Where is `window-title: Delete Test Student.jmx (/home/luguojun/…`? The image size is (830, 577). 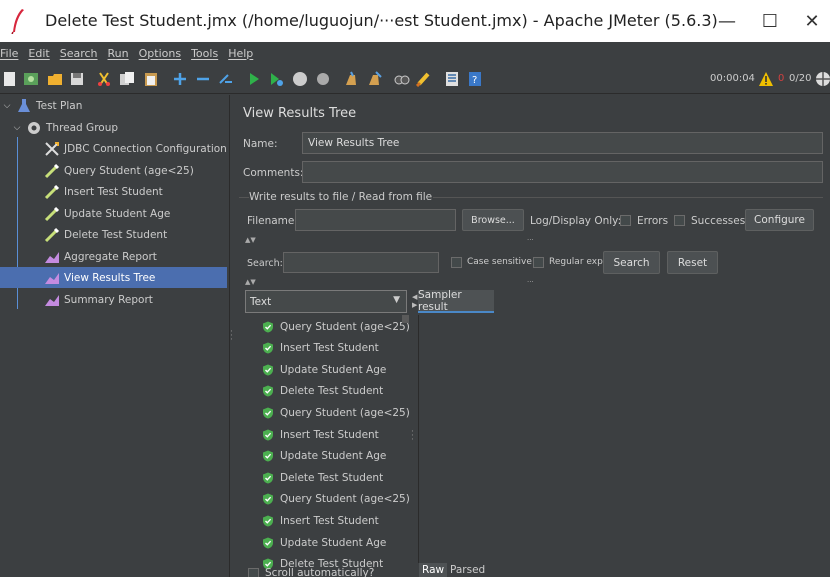 window-title: Delete Test Student.jmx (/home/luguojun/… is located at coordinates (381, 20).